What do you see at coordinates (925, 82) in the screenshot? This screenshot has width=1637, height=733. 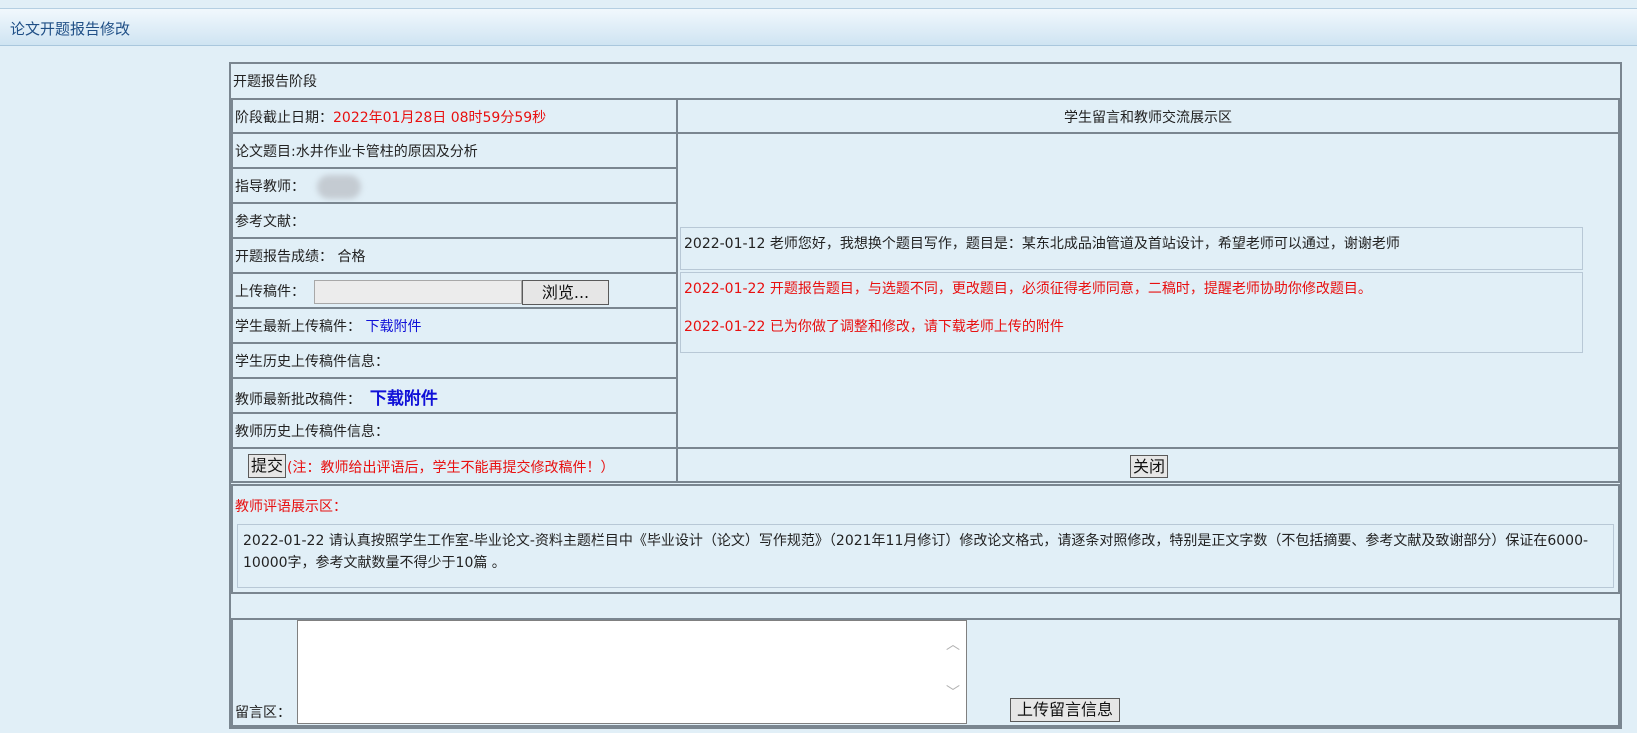 I see `stage-row: 开题报告阶段` at bounding box center [925, 82].